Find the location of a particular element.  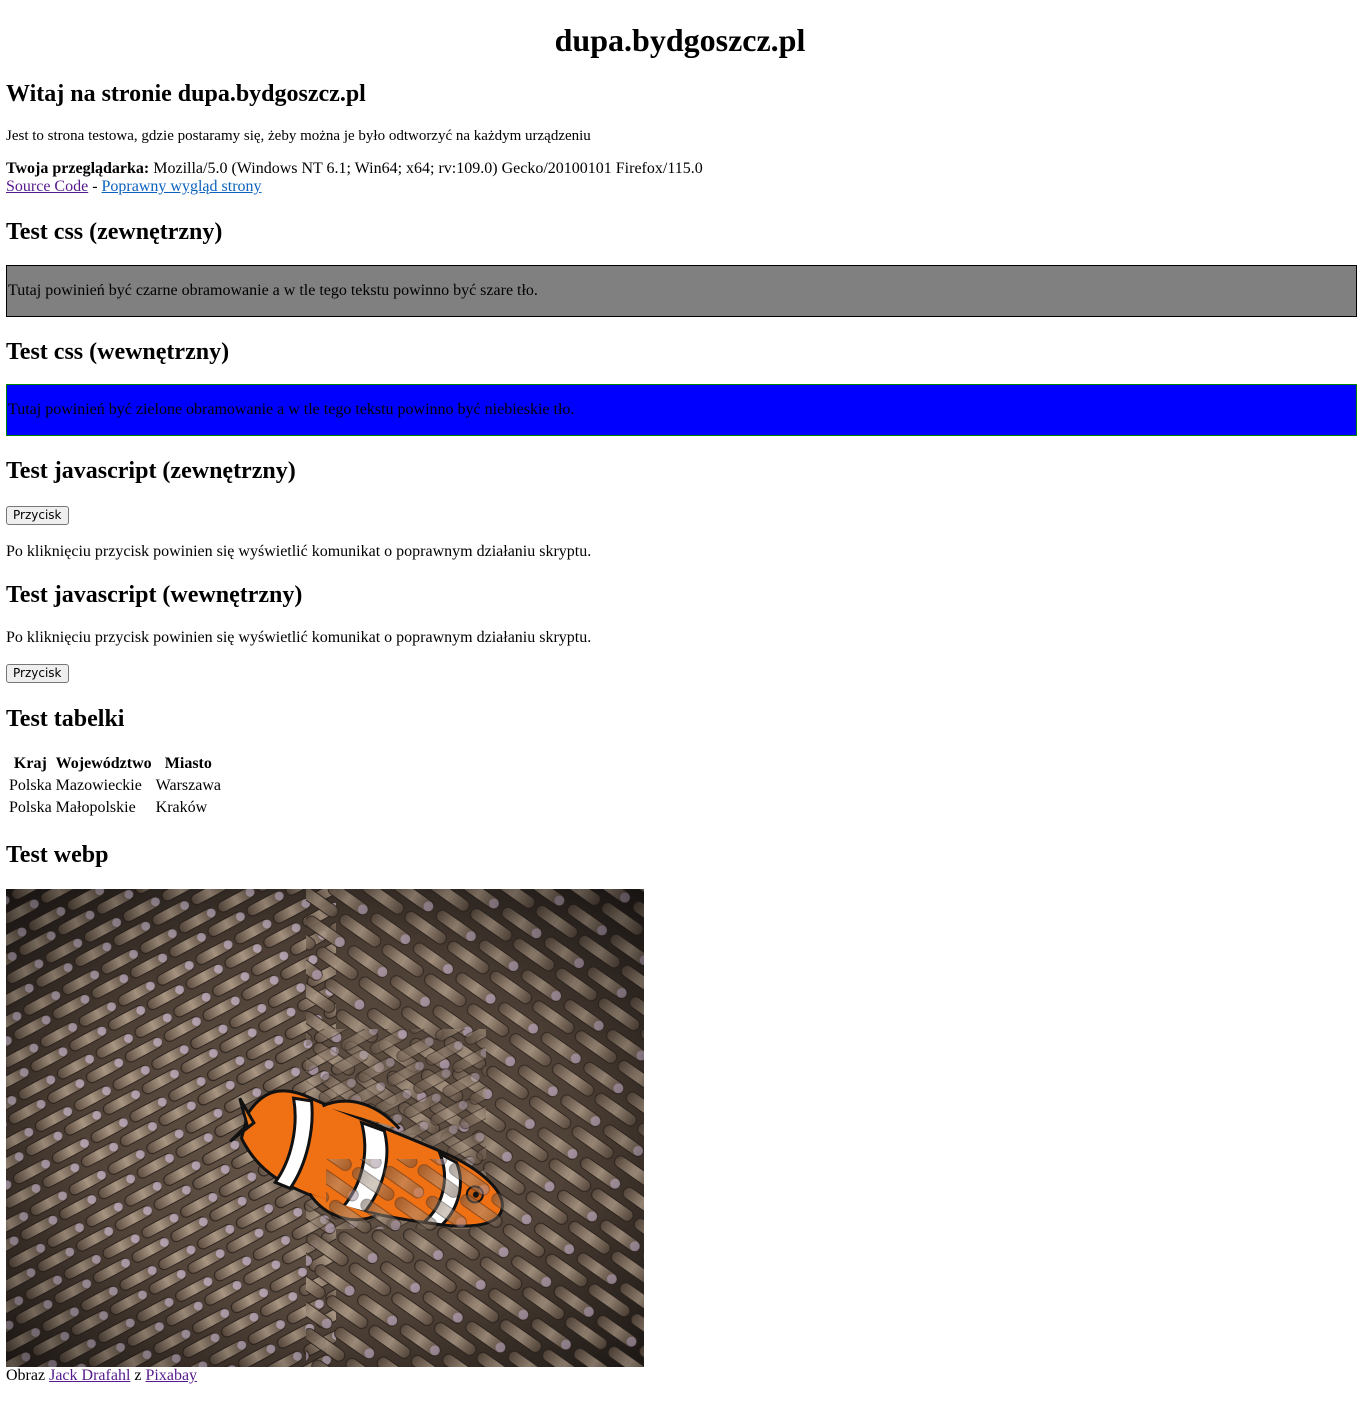

column-header-city: Miasto is located at coordinates (188, 763).